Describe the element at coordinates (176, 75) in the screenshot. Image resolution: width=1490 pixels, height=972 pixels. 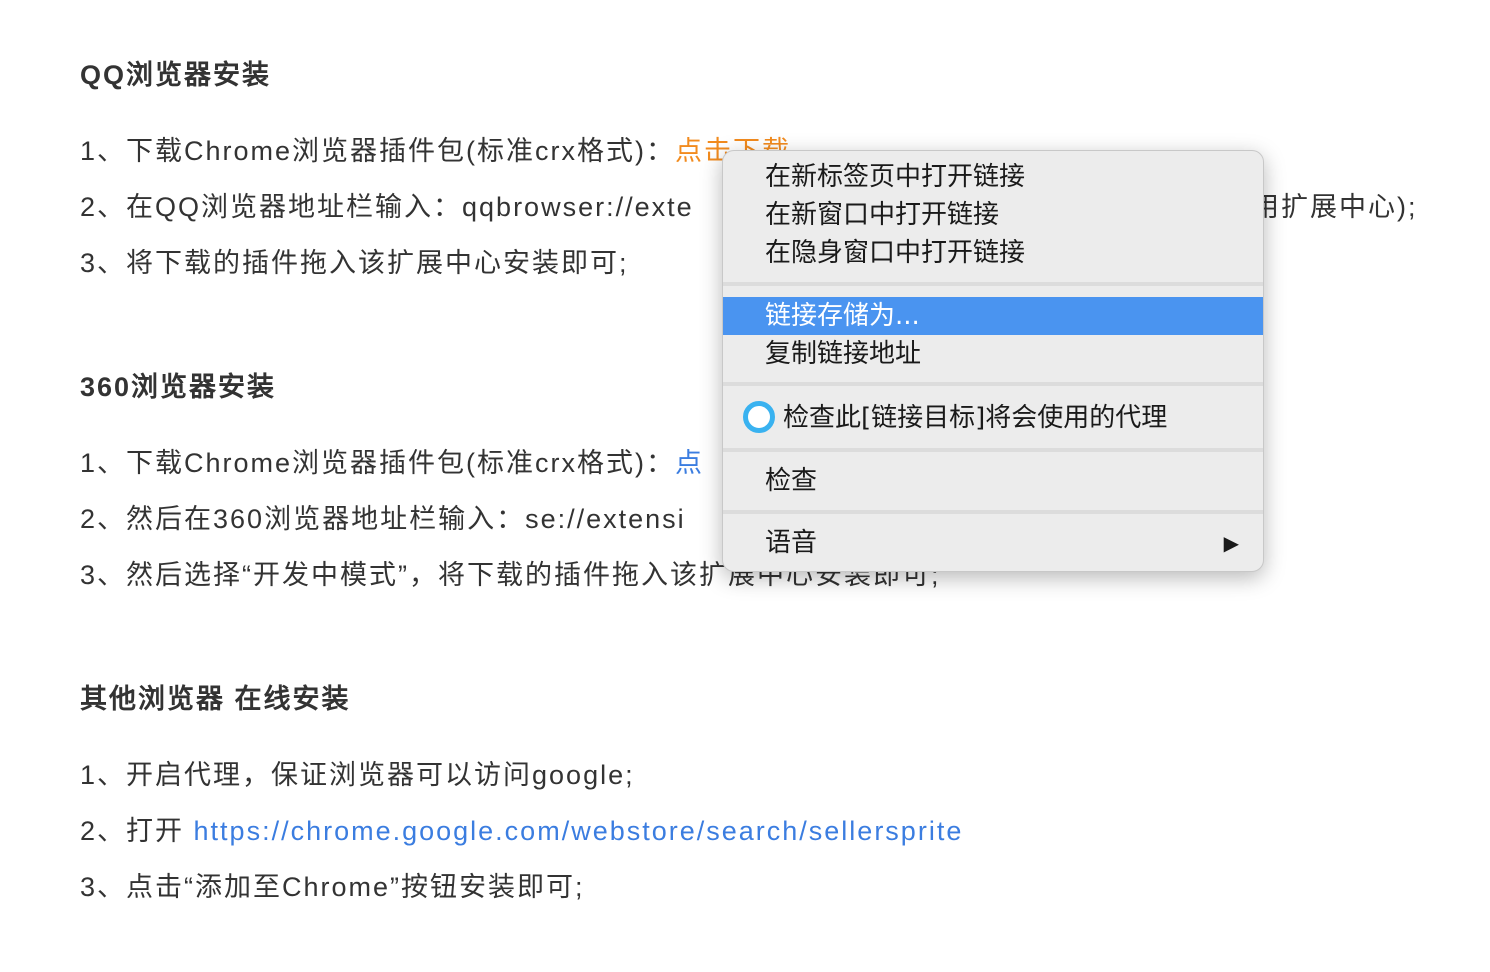
I see `section-title-qq: QQ浏览器安装` at that location.